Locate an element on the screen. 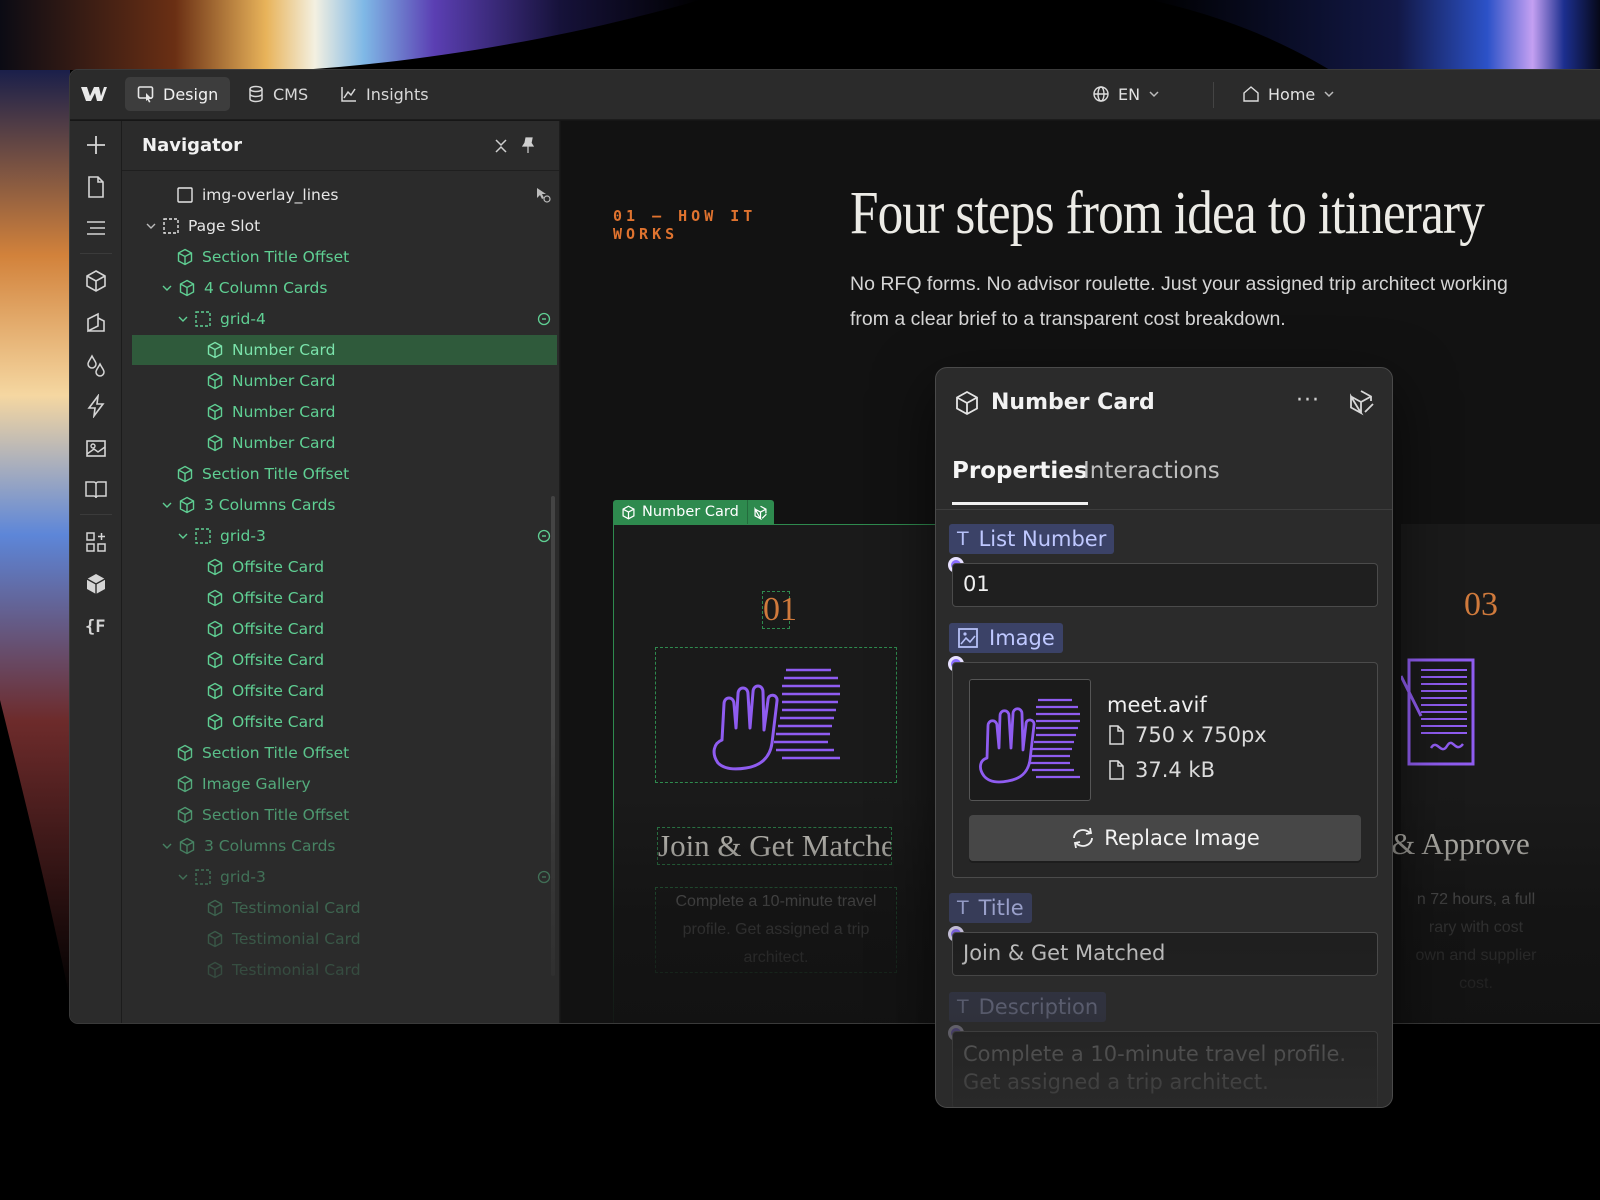 The width and height of the screenshot is (1600, 1200). section-headline: Four steps from idea to itinerary is located at coordinates (1167, 214).